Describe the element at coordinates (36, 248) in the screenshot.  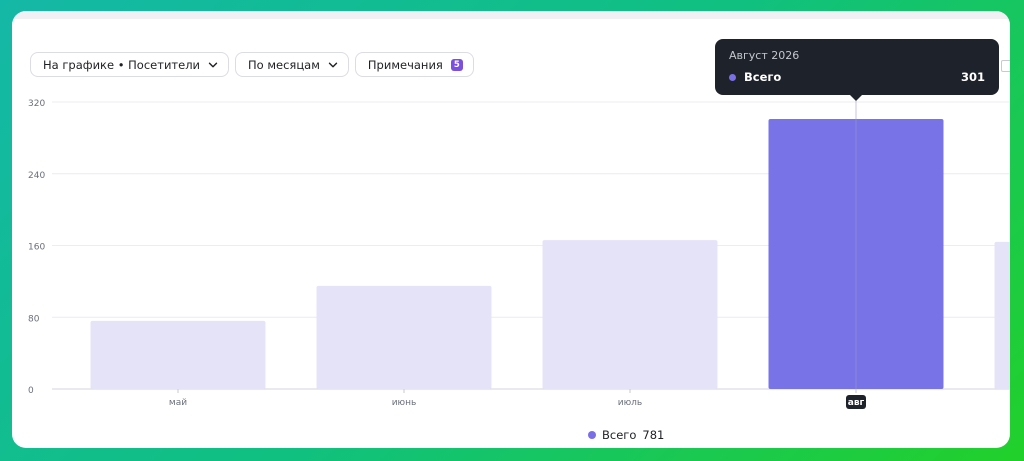
I see `y-tick-label: 160` at that location.